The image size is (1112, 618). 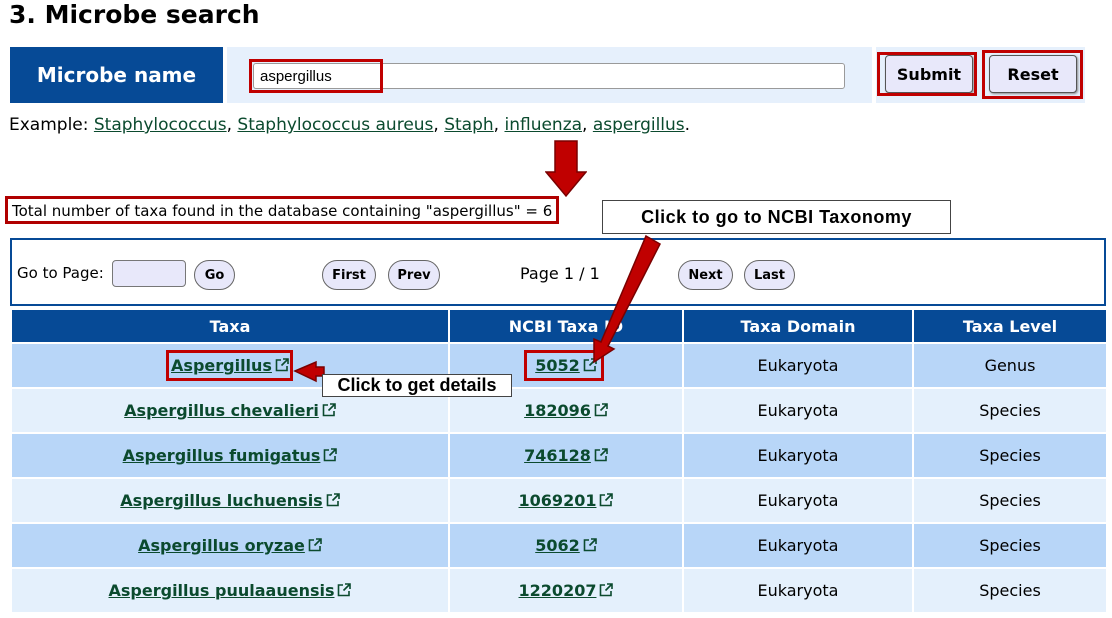 I want to click on taxa-cell: Aspergillus luchuensis, so click(x=230, y=500).